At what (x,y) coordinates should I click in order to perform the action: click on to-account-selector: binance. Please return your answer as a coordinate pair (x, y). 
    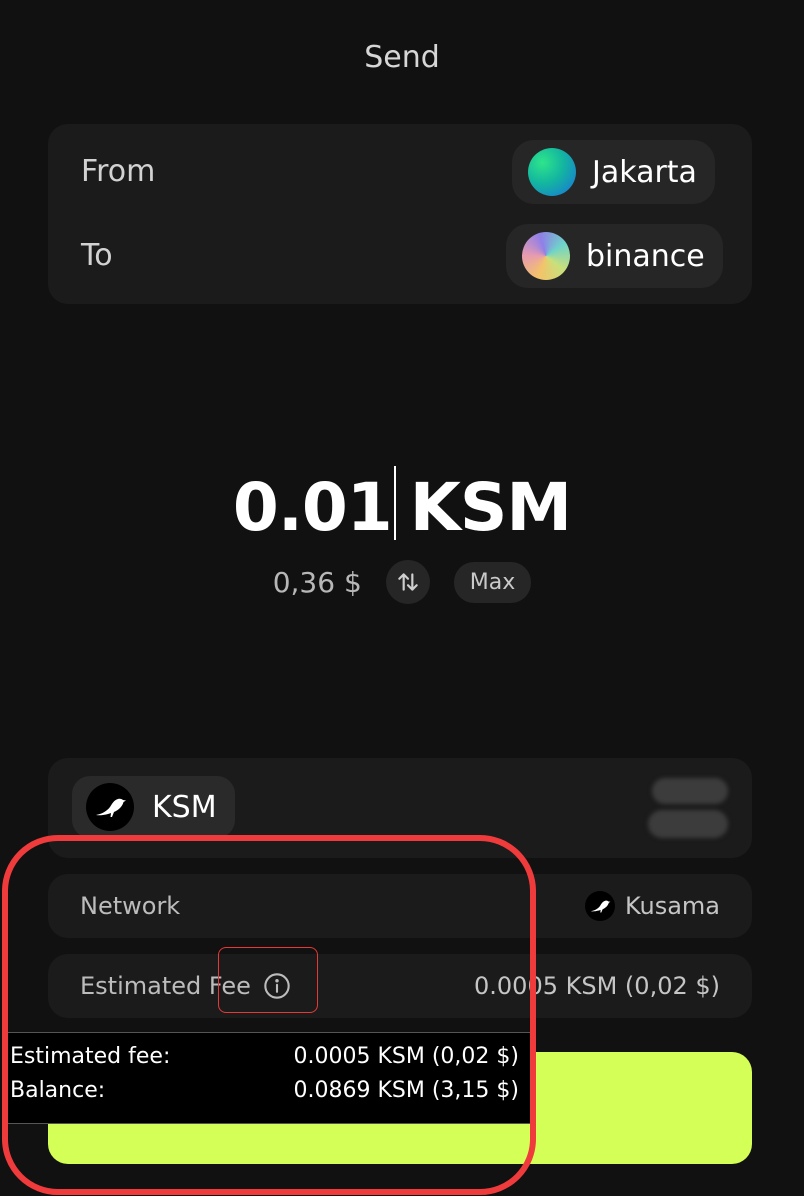
    Looking at the image, I should click on (614, 256).